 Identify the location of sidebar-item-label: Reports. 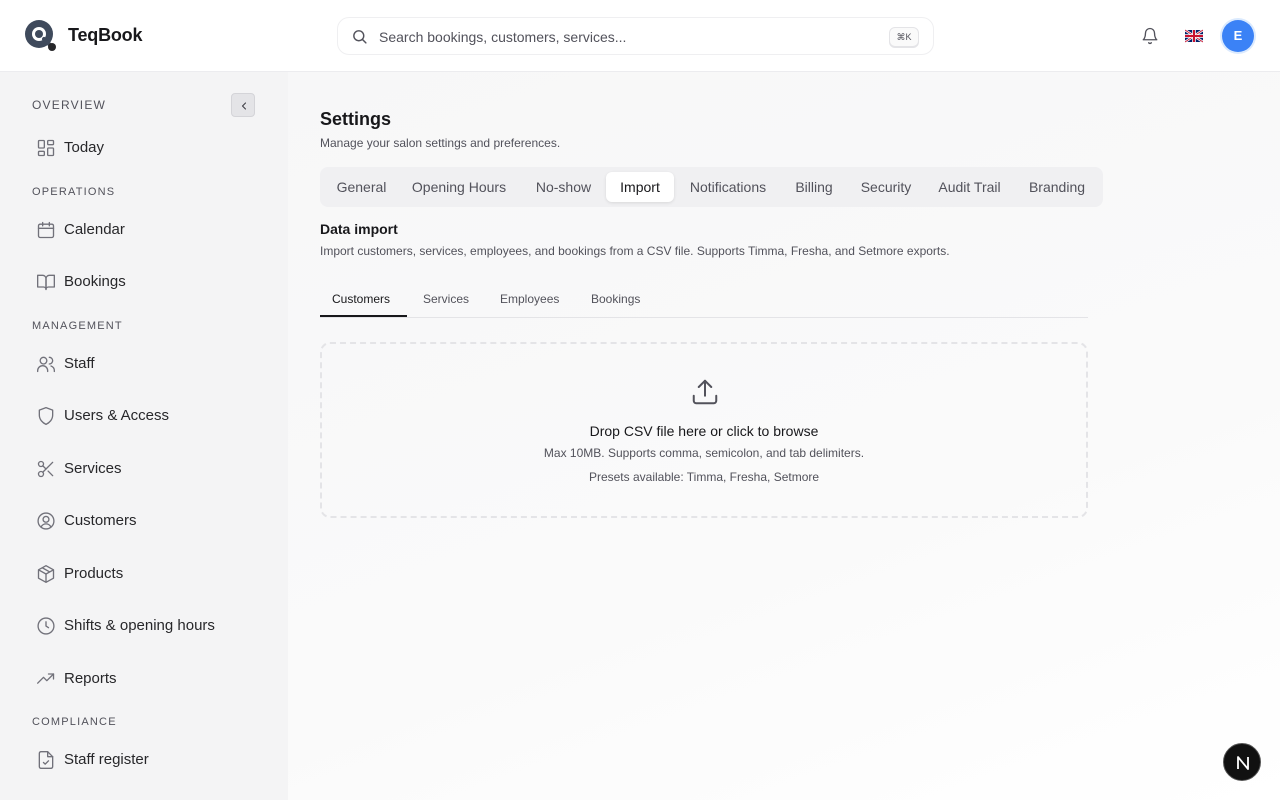
(90, 678).